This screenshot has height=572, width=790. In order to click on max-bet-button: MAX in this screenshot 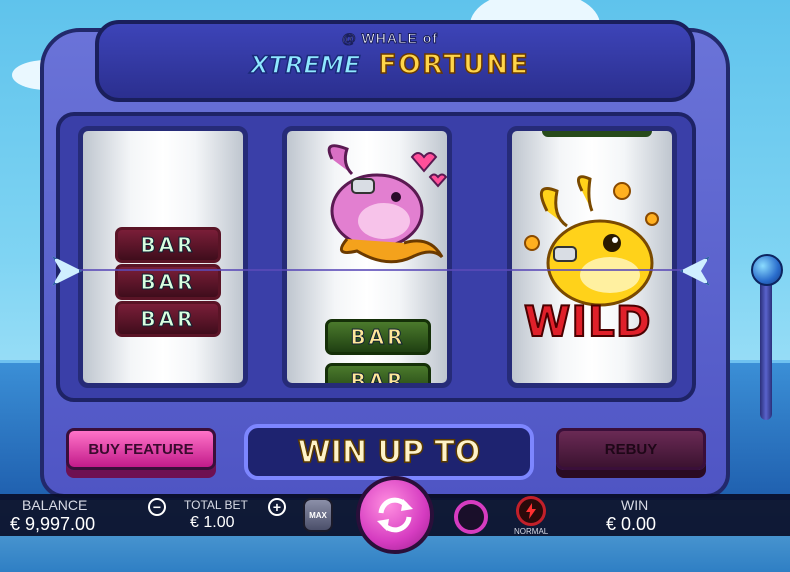, I will do `click(318, 515)`.